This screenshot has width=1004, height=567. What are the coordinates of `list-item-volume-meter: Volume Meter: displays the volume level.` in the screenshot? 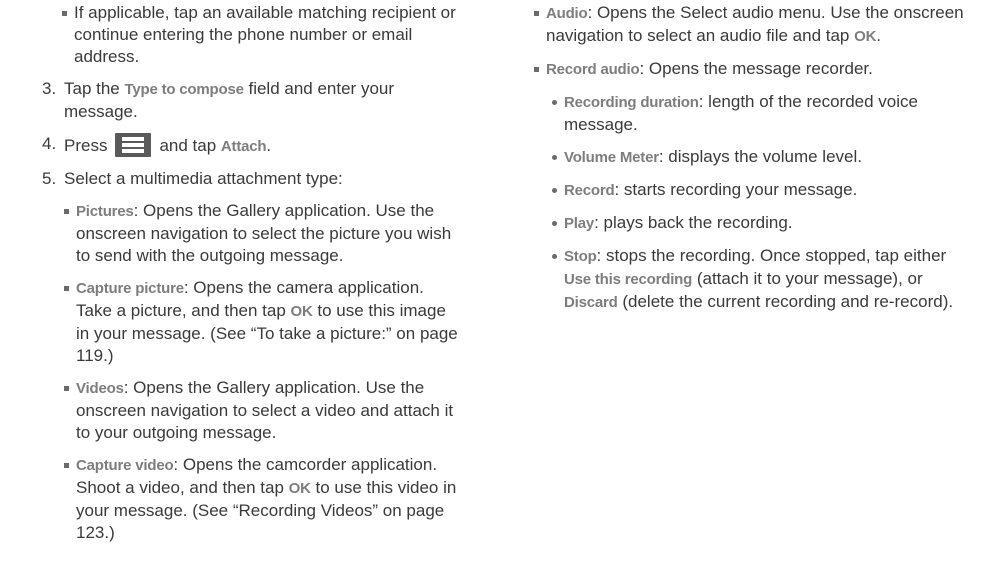 It's located at (761, 157).